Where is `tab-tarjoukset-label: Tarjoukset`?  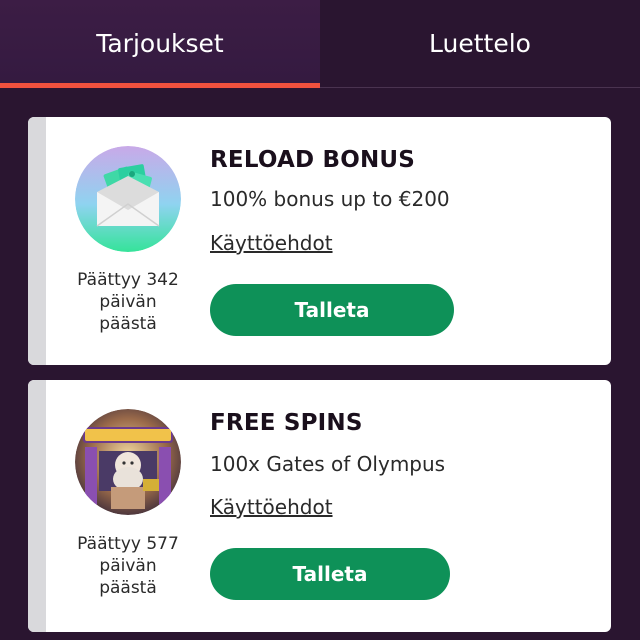 tab-tarjoukset-label: Tarjoukset is located at coordinates (160, 43).